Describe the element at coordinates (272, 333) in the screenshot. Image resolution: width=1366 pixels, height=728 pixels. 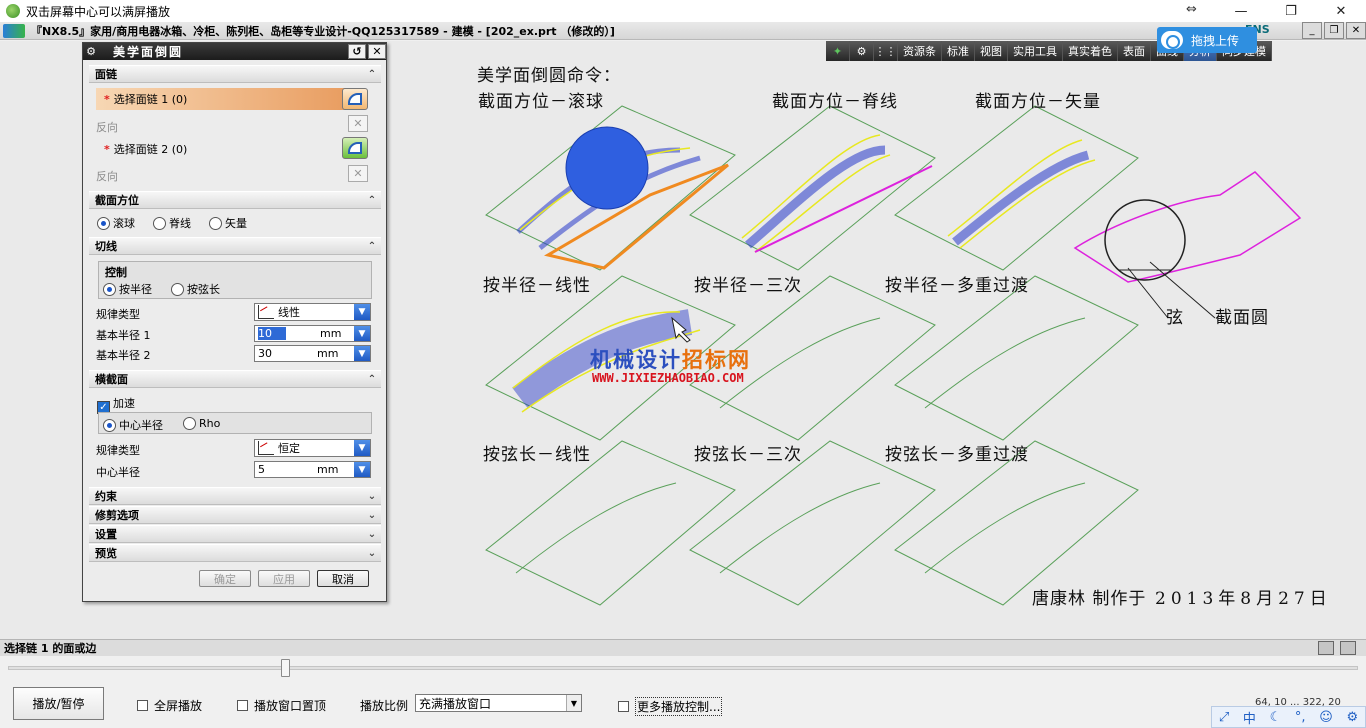
I see `base-radius-1-value: 10` at that location.